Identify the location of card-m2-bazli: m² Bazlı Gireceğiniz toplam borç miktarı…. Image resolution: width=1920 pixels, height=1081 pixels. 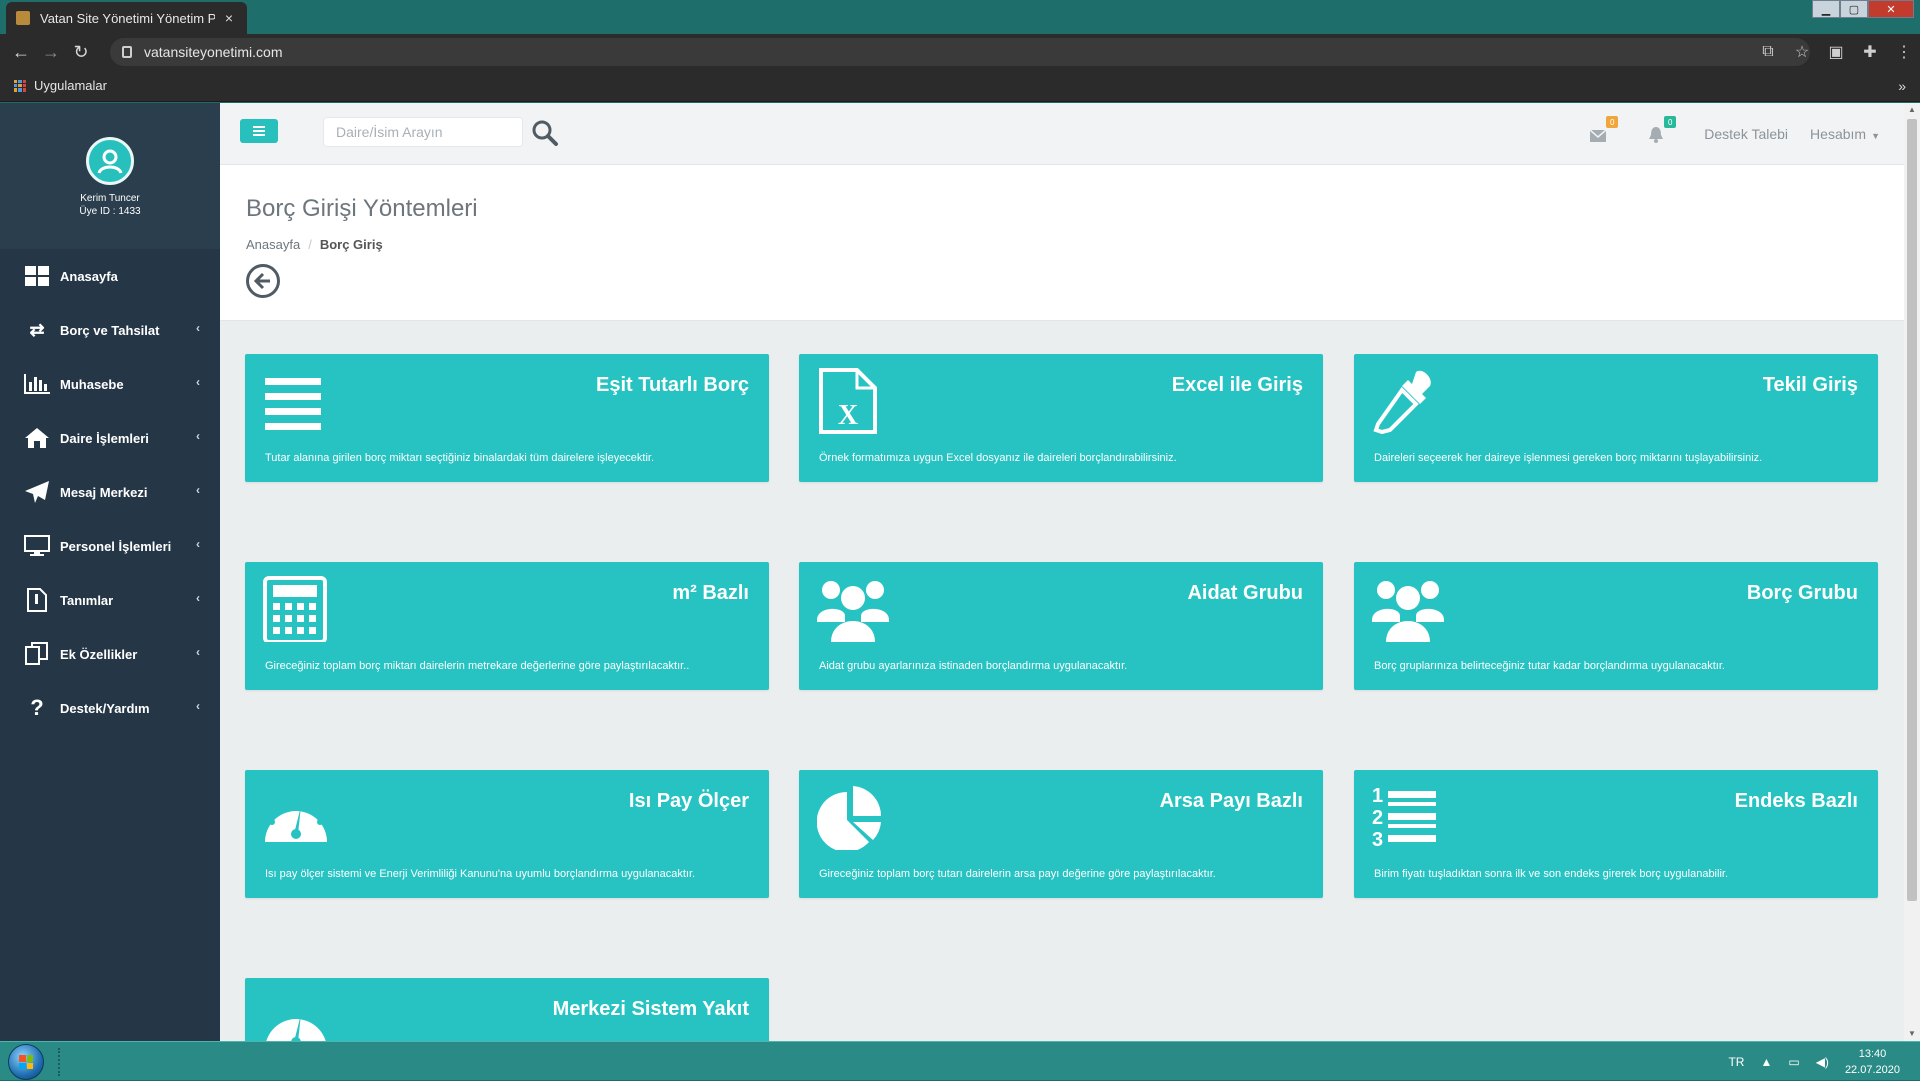
(507, 626).